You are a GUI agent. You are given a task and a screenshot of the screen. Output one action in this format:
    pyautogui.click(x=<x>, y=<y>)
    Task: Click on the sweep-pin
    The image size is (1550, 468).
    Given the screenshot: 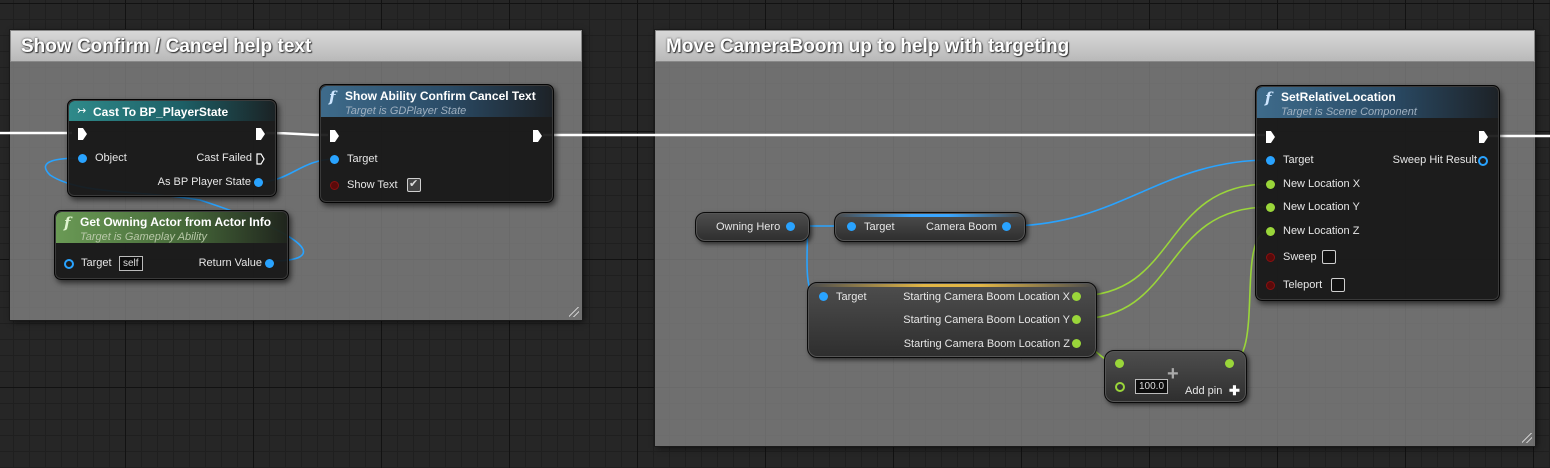 What is the action you would take?
    pyautogui.click(x=1270, y=257)
    